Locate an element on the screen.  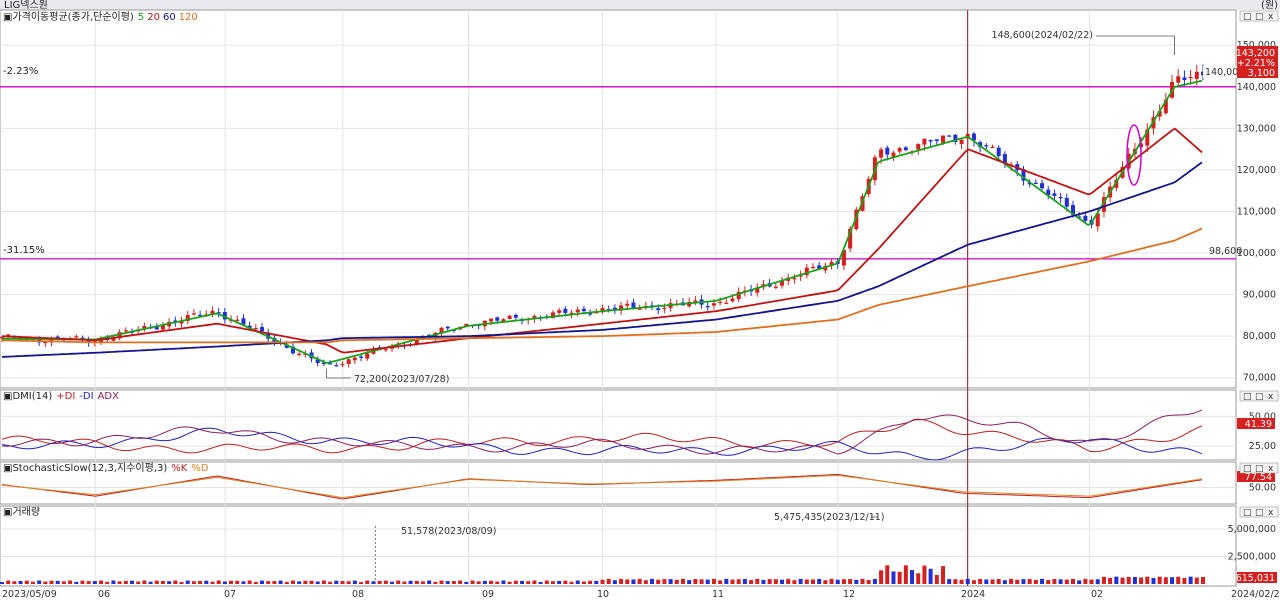
unit-label: (원) is located at coordinates (1269, 5).